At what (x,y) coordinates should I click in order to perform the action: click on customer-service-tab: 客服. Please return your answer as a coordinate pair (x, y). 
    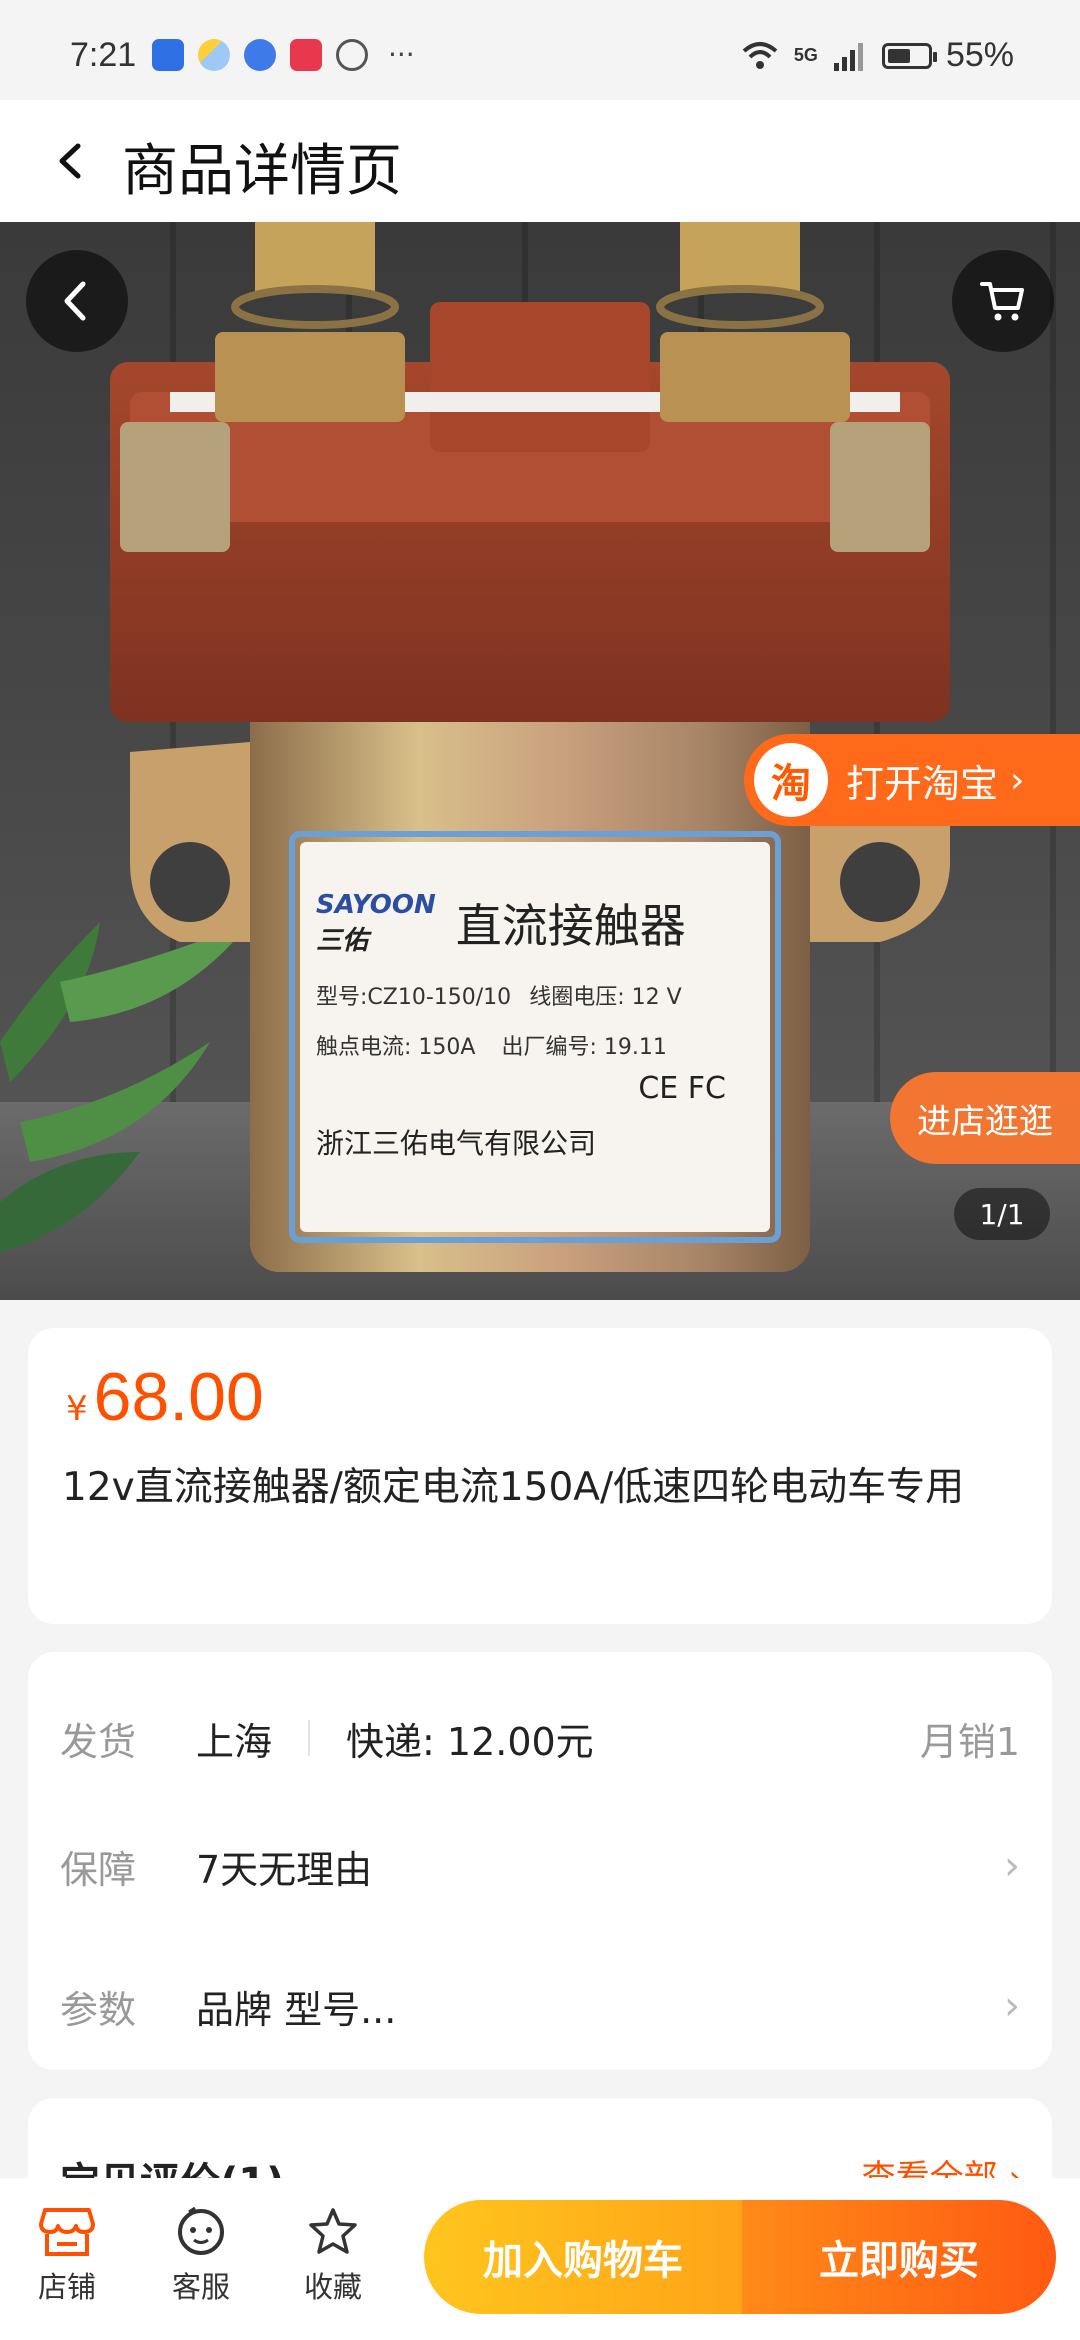
    Looking at the image, I should click on (201, 2256).